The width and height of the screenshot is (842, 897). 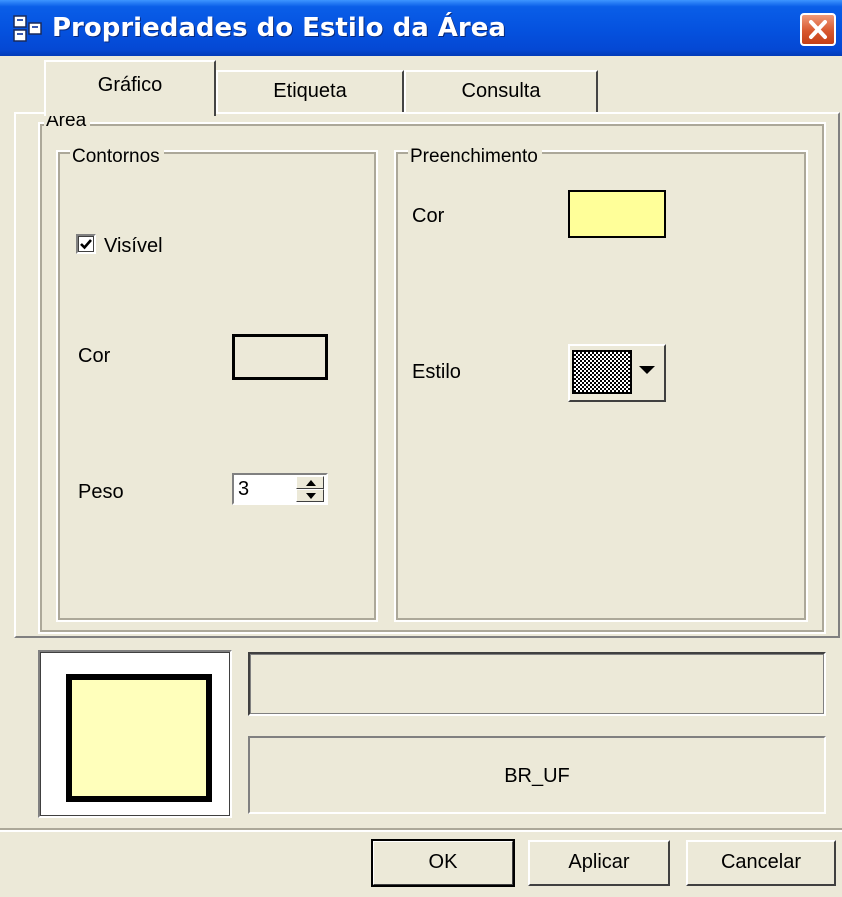 I want to click on weight-increment-button, so click(x=310, y=482).